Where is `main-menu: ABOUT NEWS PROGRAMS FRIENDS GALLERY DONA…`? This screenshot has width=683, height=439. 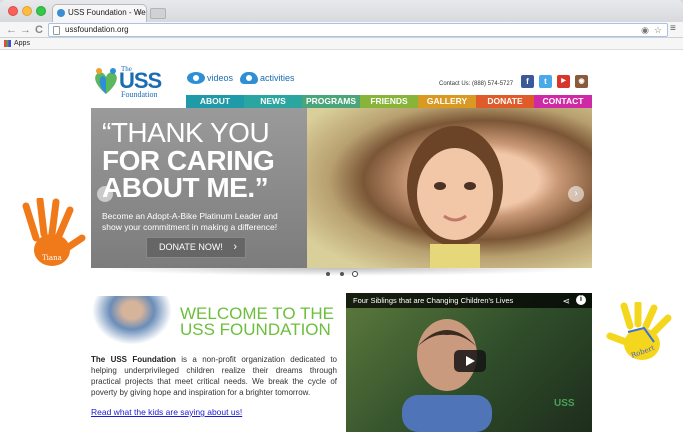 main-menu: ABOUT NEWS PROGRAMS FRIENDS GALLERY DONA… is located at coordinates (389, 101).